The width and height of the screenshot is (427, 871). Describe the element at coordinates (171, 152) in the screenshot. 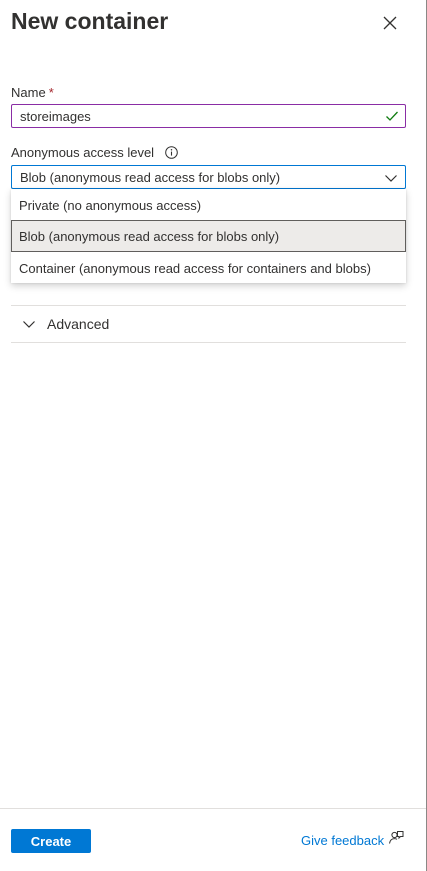

I see `info-icon` at that location.